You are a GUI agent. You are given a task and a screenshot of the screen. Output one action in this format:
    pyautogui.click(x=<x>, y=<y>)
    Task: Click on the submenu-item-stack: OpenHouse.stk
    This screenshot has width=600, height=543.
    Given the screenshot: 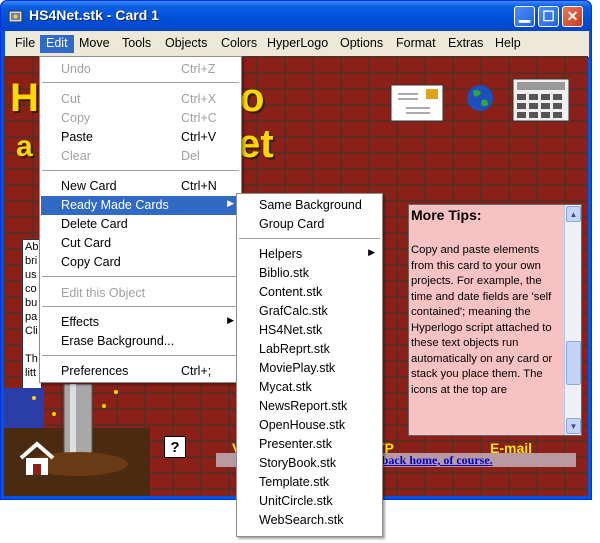 What is the action you would take?
    pyautogui.click(x=309, y=425)
    